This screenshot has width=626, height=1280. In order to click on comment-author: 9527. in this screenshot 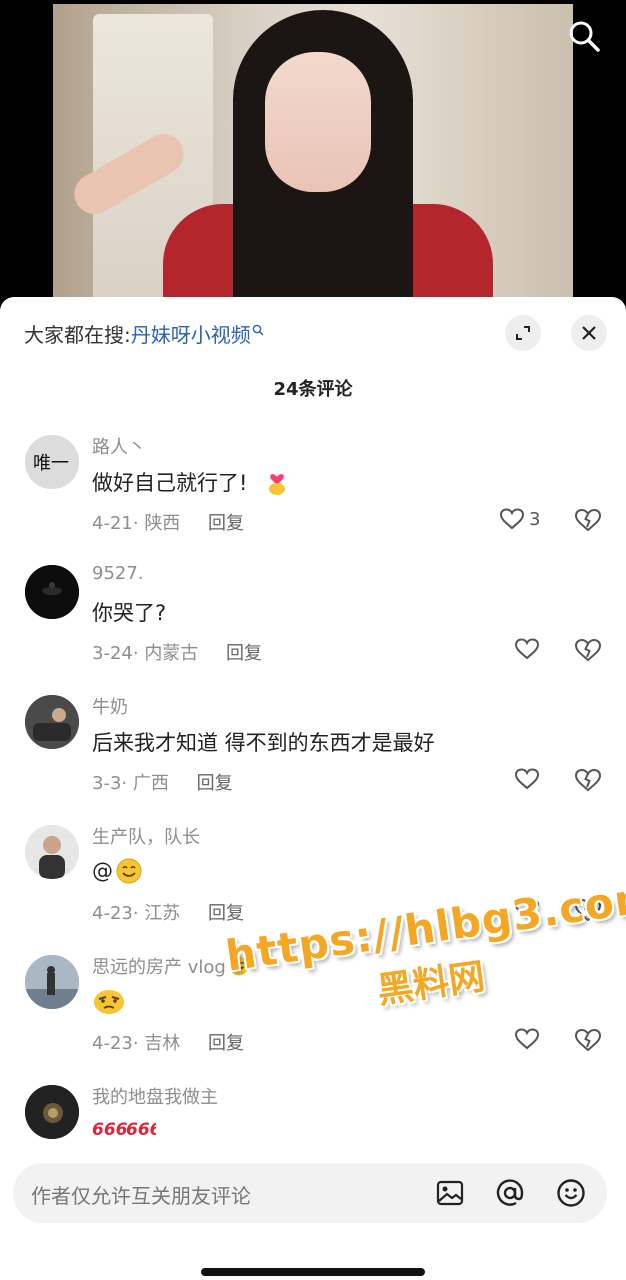, I will do `click(118, 573)`.